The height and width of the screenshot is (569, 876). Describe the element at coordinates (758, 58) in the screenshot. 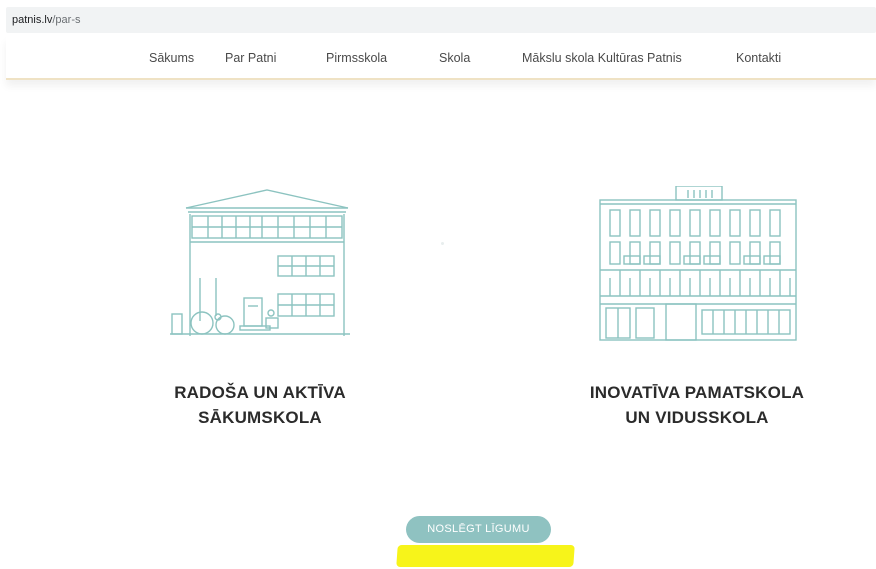

I see `nav-item-kontakti: Kontakti` at that location.